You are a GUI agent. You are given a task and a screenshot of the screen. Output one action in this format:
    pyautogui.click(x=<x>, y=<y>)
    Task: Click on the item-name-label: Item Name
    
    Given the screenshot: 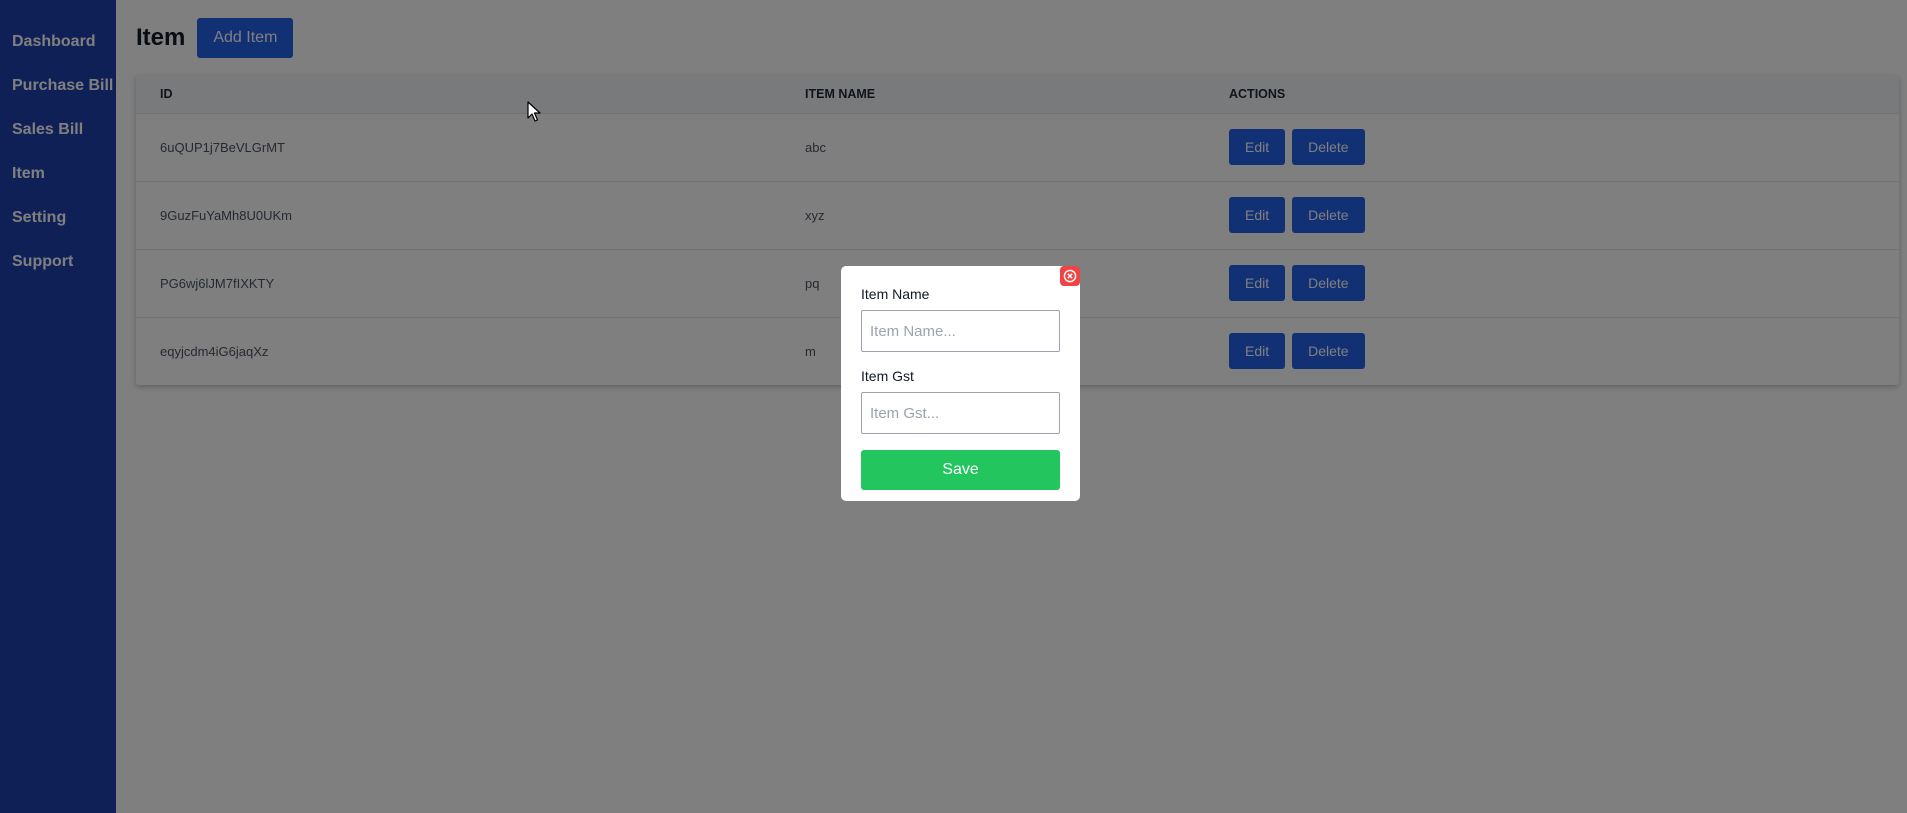 What is the action you would take?
    pyautogui.click(x=895, y=294)
    